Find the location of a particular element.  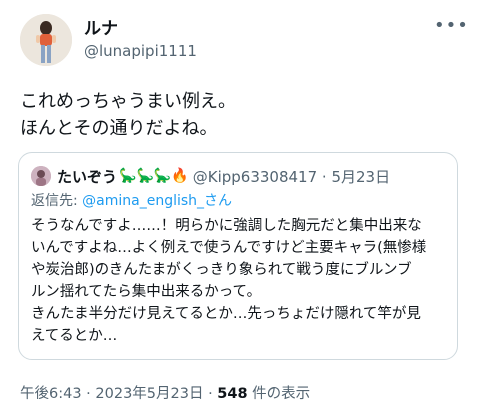

reply-to-line: 返信先: @amina_english_さん is located at coordinates (131, 201).